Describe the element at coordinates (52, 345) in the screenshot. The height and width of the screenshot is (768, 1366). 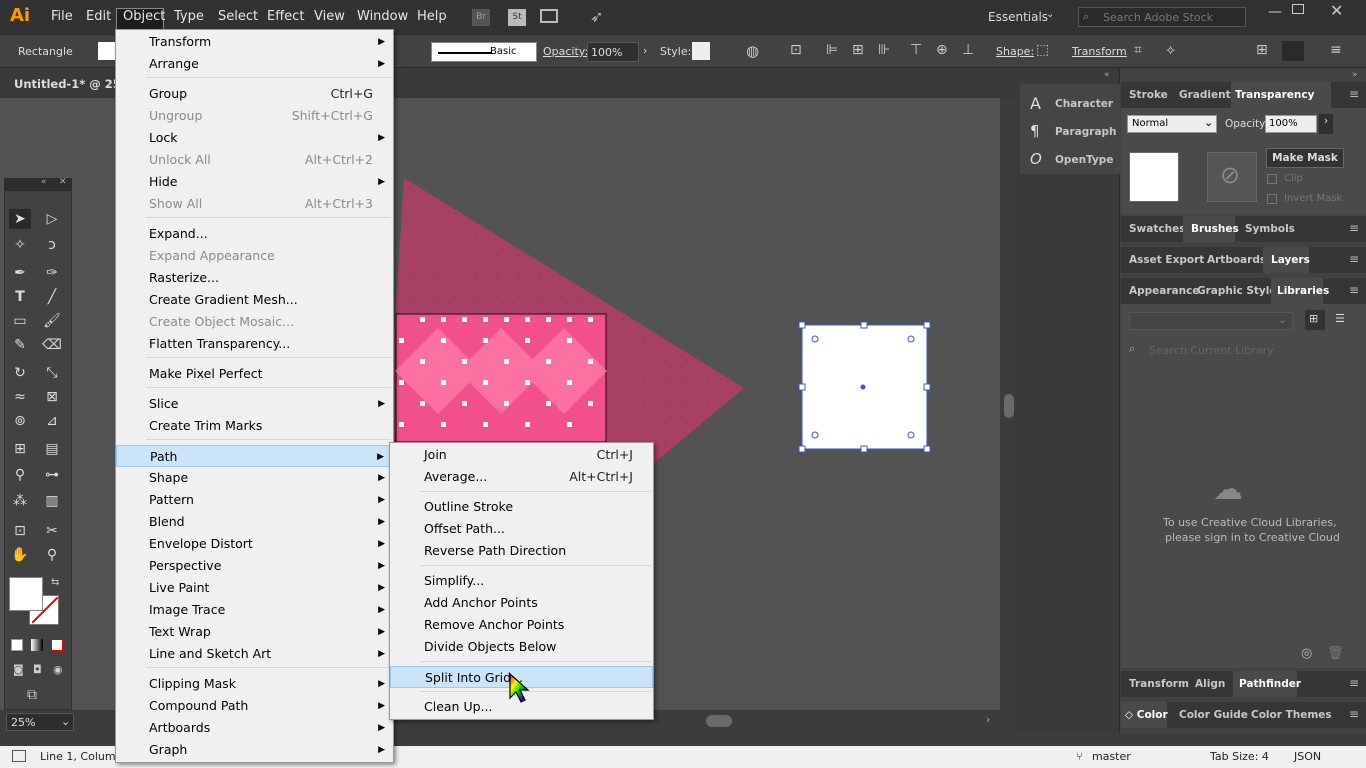
I see `eraser-icon: ⌫` at that location.